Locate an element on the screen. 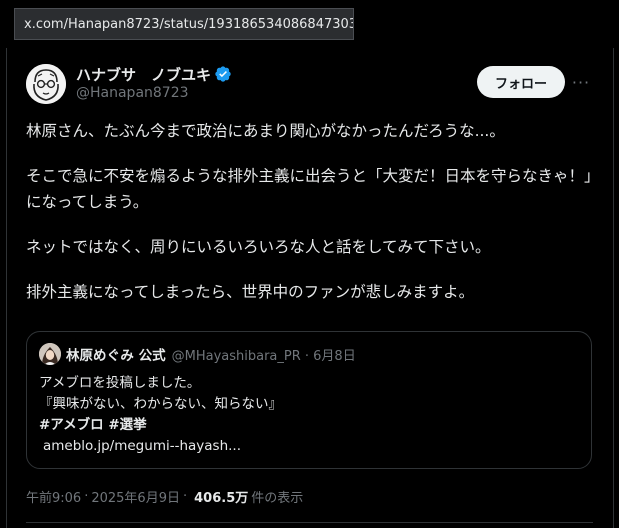 Image resolution: width=619 pixels, height=528 pixels. quoted-hashtags: #アメブロ #選挙 is located at coordinates (160, 425).